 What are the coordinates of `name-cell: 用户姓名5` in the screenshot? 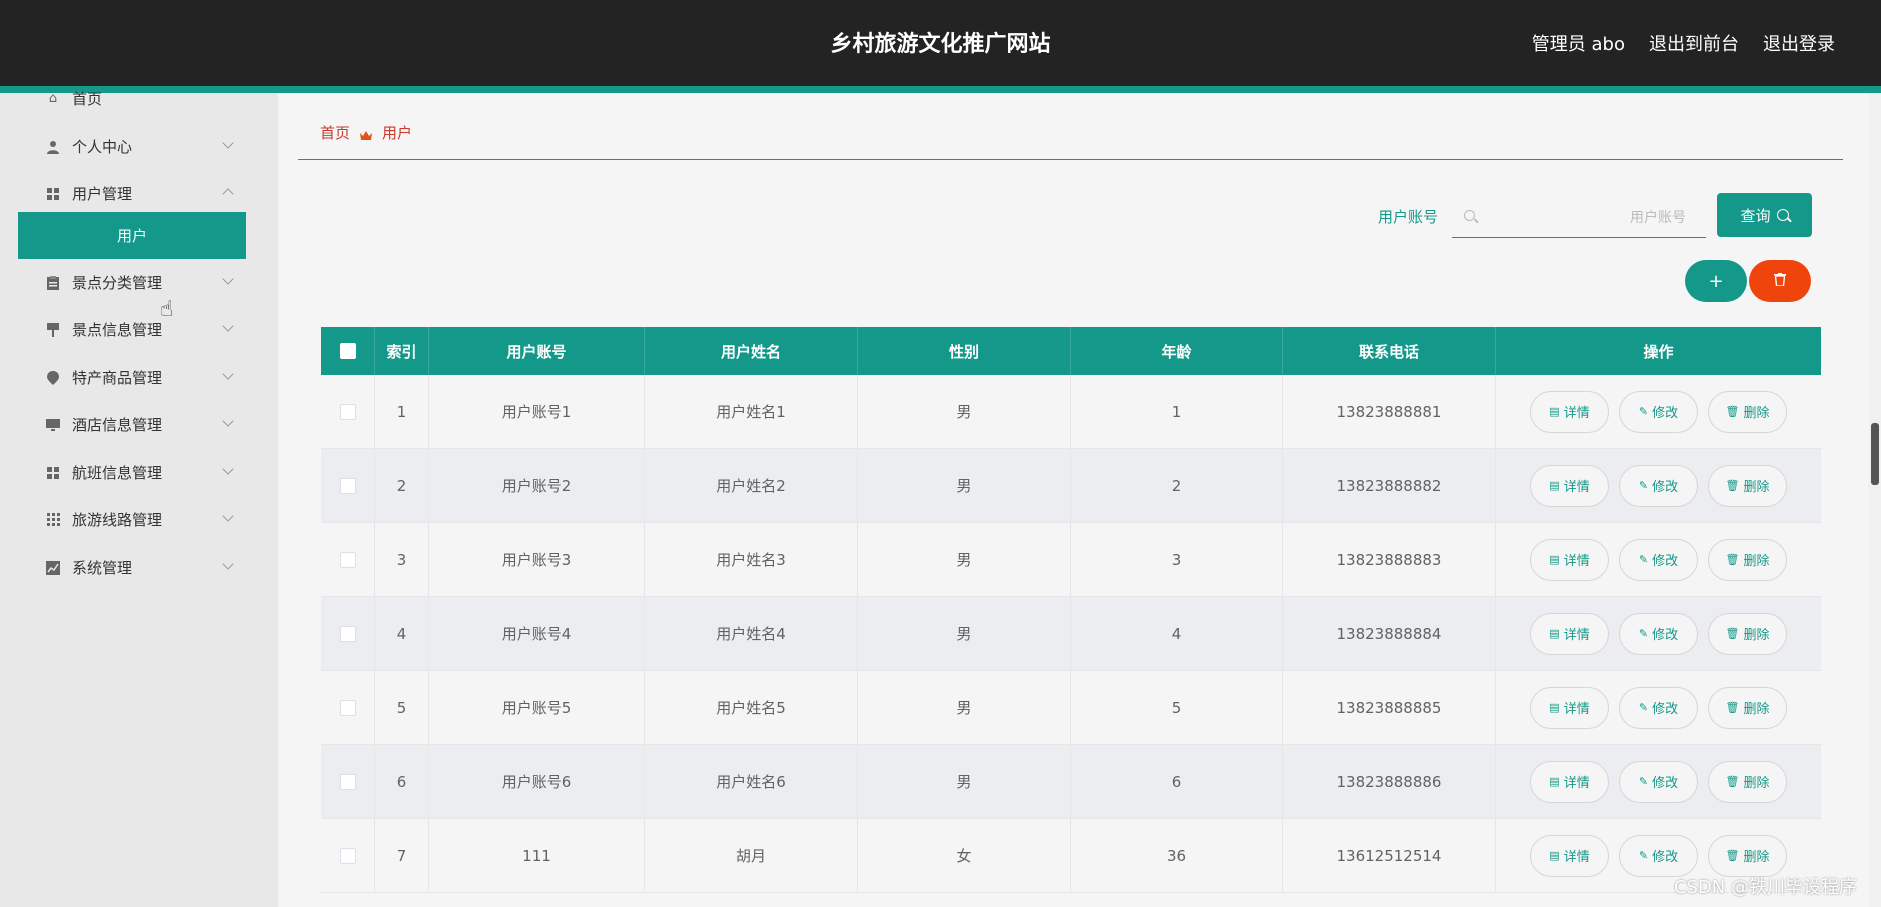 It's located at (751, 707).